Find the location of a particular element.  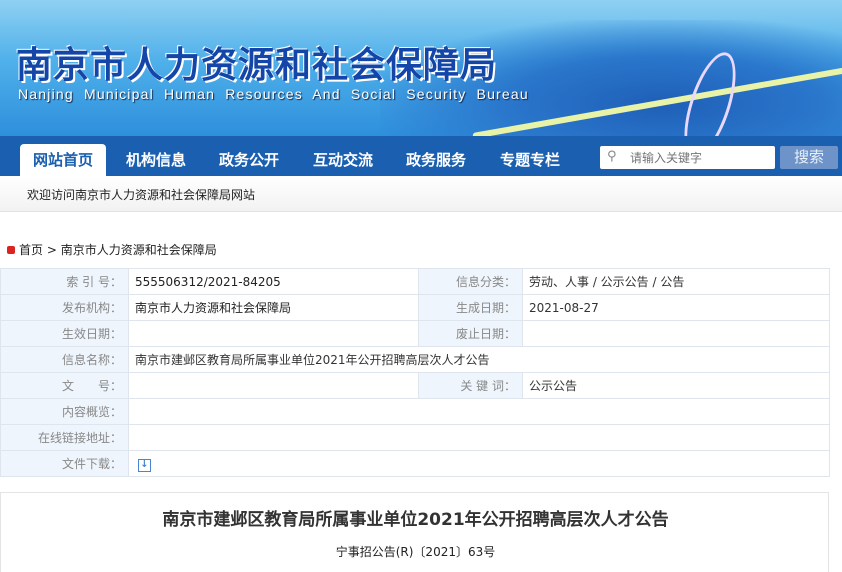

table-row: 内容概览： is located at coordinates (415, 411).